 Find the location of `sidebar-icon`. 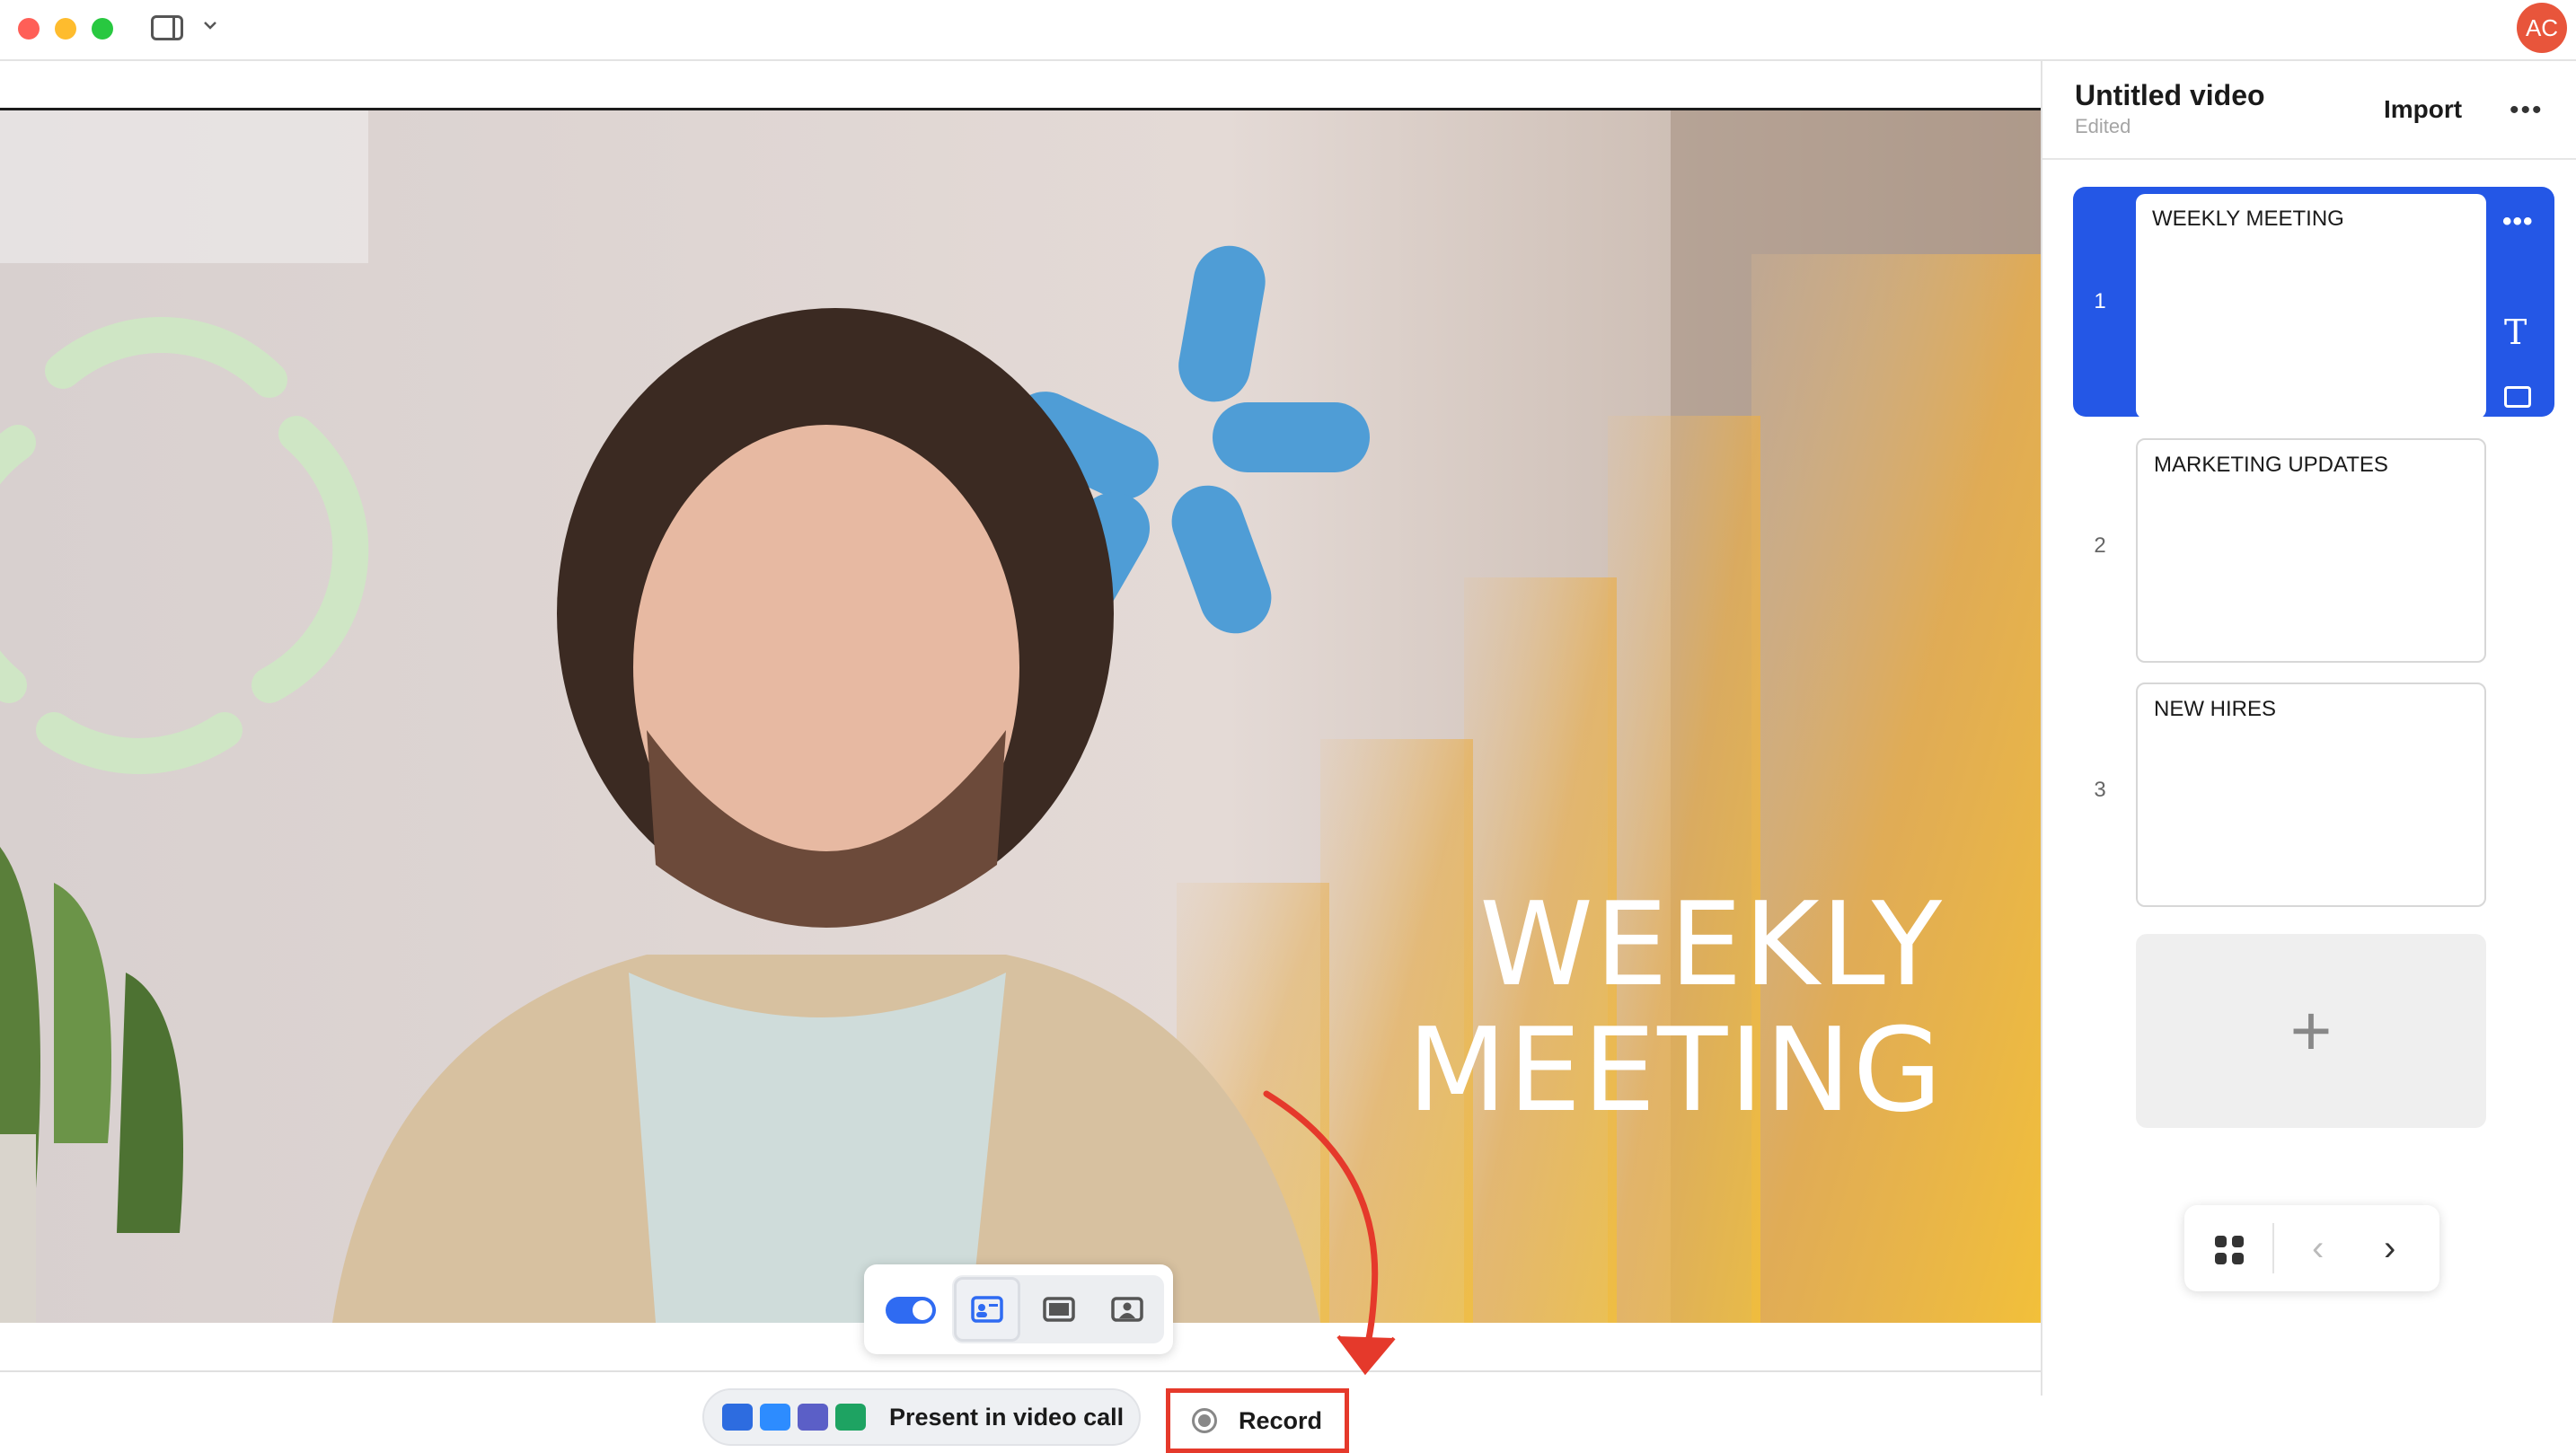

sidebar-icon is located at coordinates (167, 28).